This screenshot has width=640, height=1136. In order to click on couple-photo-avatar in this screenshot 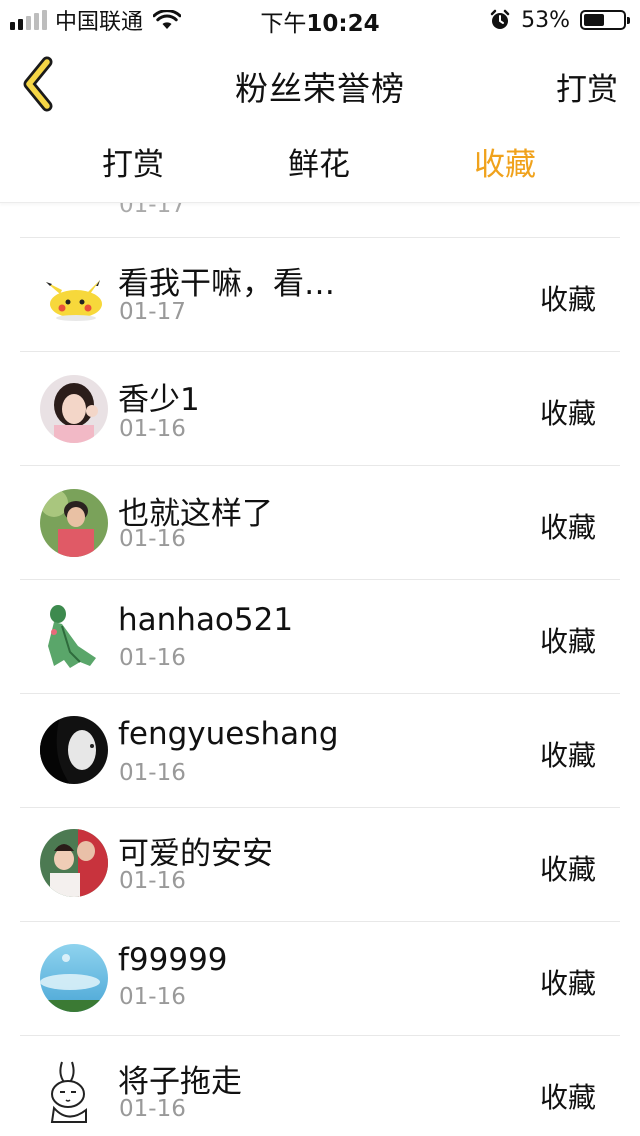, I will do `click(74, 863)`.